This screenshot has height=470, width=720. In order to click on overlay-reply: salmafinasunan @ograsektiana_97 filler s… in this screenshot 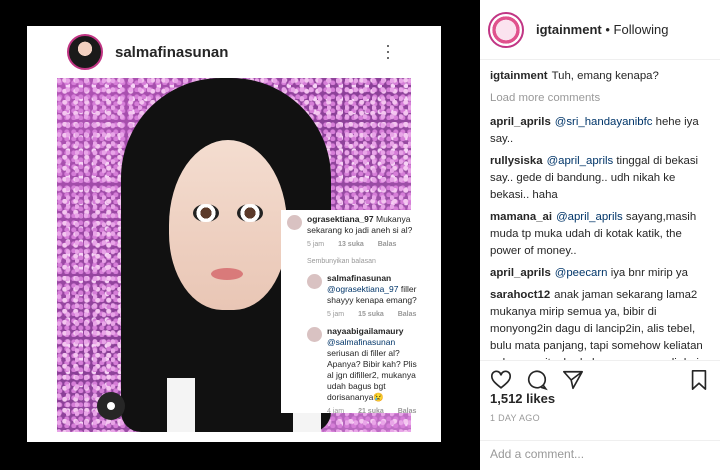, I will do `click(365, 296)`.